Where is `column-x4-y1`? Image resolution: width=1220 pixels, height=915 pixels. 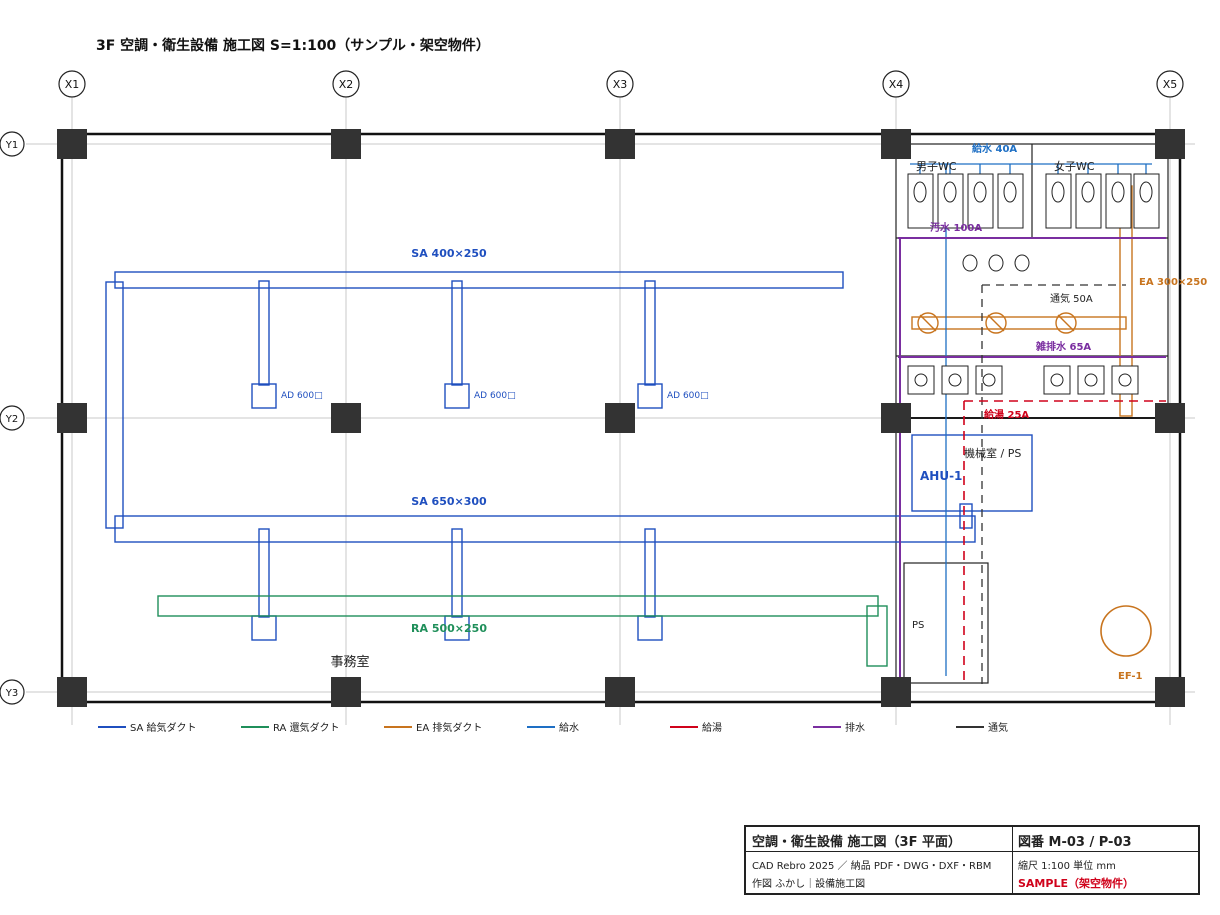 column-x4-y1 is located at coordinates (896, 144).